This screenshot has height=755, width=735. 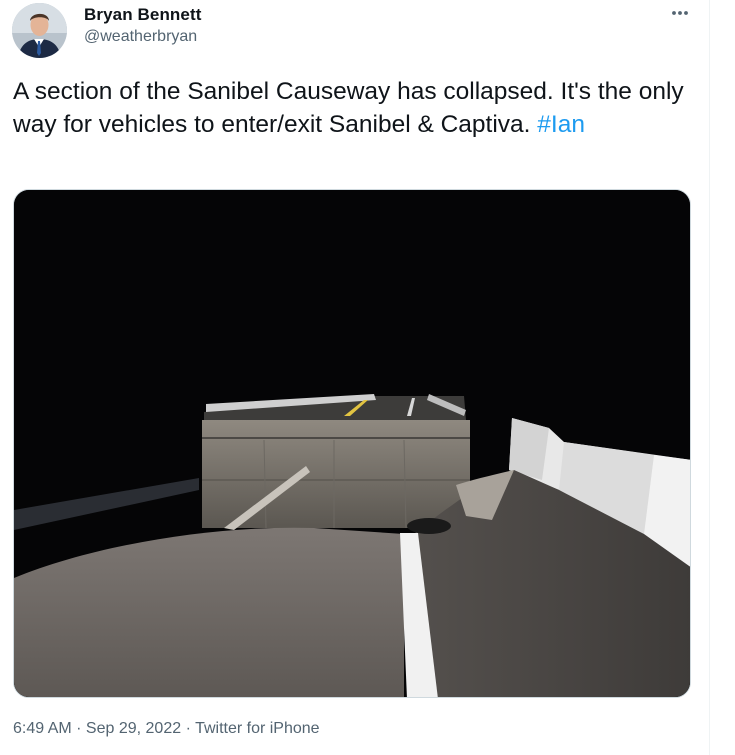 I want to click on more-options-button, so click(x=680, y=13).